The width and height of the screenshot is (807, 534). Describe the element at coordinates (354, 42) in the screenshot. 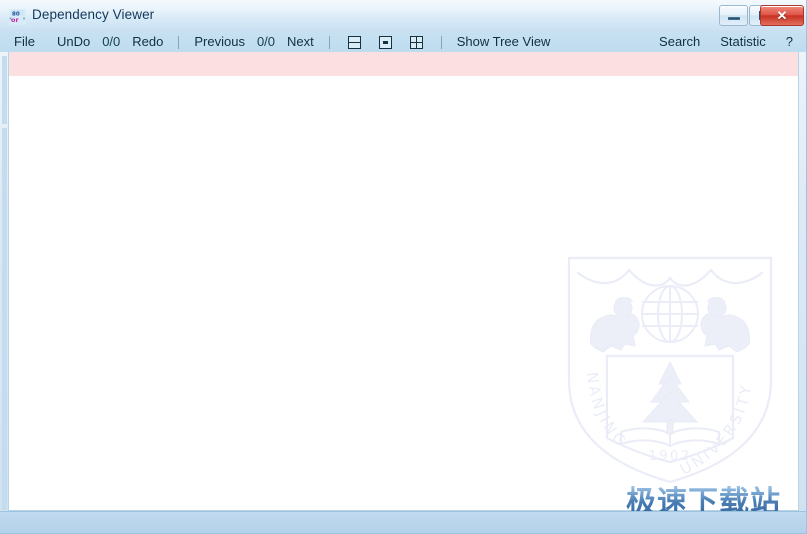

I see `split-horizontal-icon` at that location.